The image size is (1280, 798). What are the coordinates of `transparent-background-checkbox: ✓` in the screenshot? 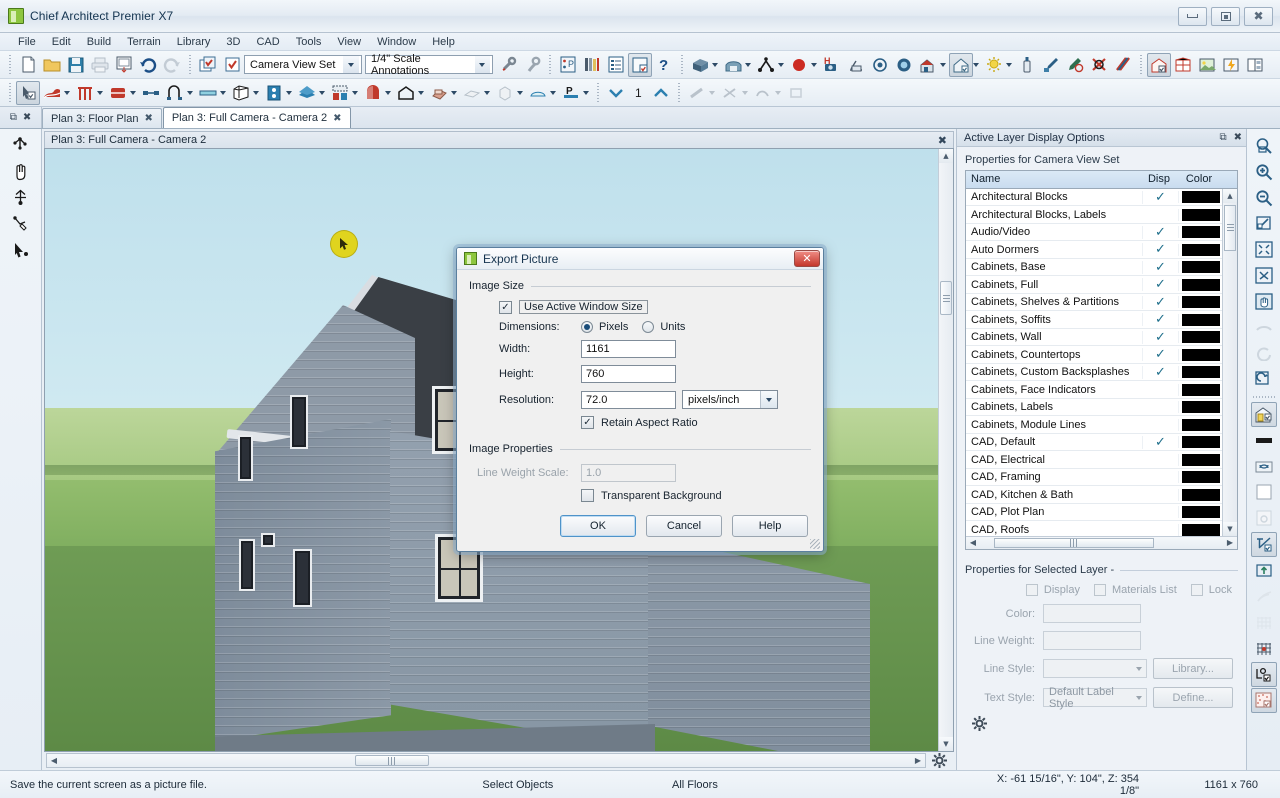 It's located at (587, 495).